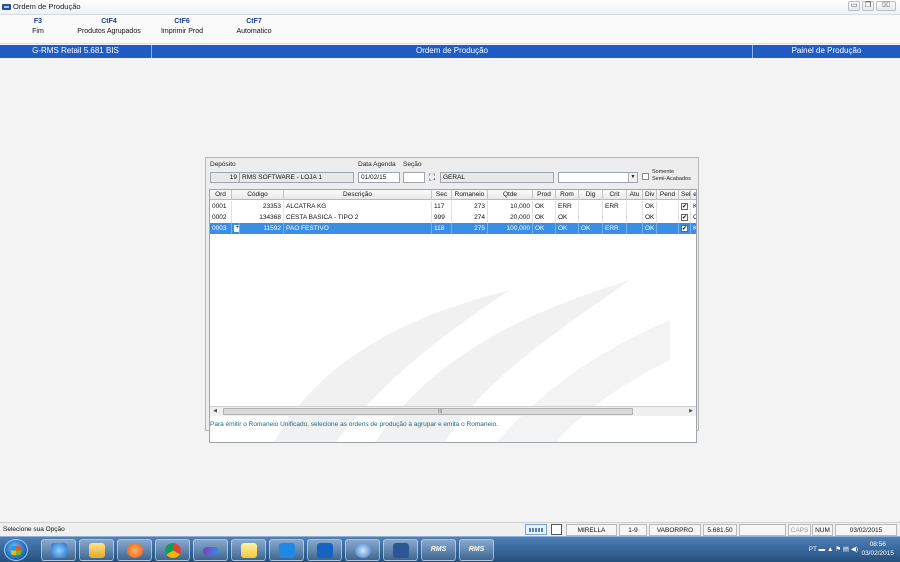 This screenshot has height=562, width=900. I want to click on scroll-grip: III, so click(440, 412).